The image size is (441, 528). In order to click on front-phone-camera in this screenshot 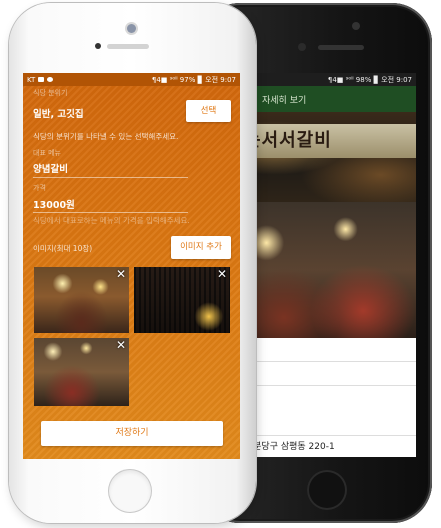, I will do `click(131, 28)`.